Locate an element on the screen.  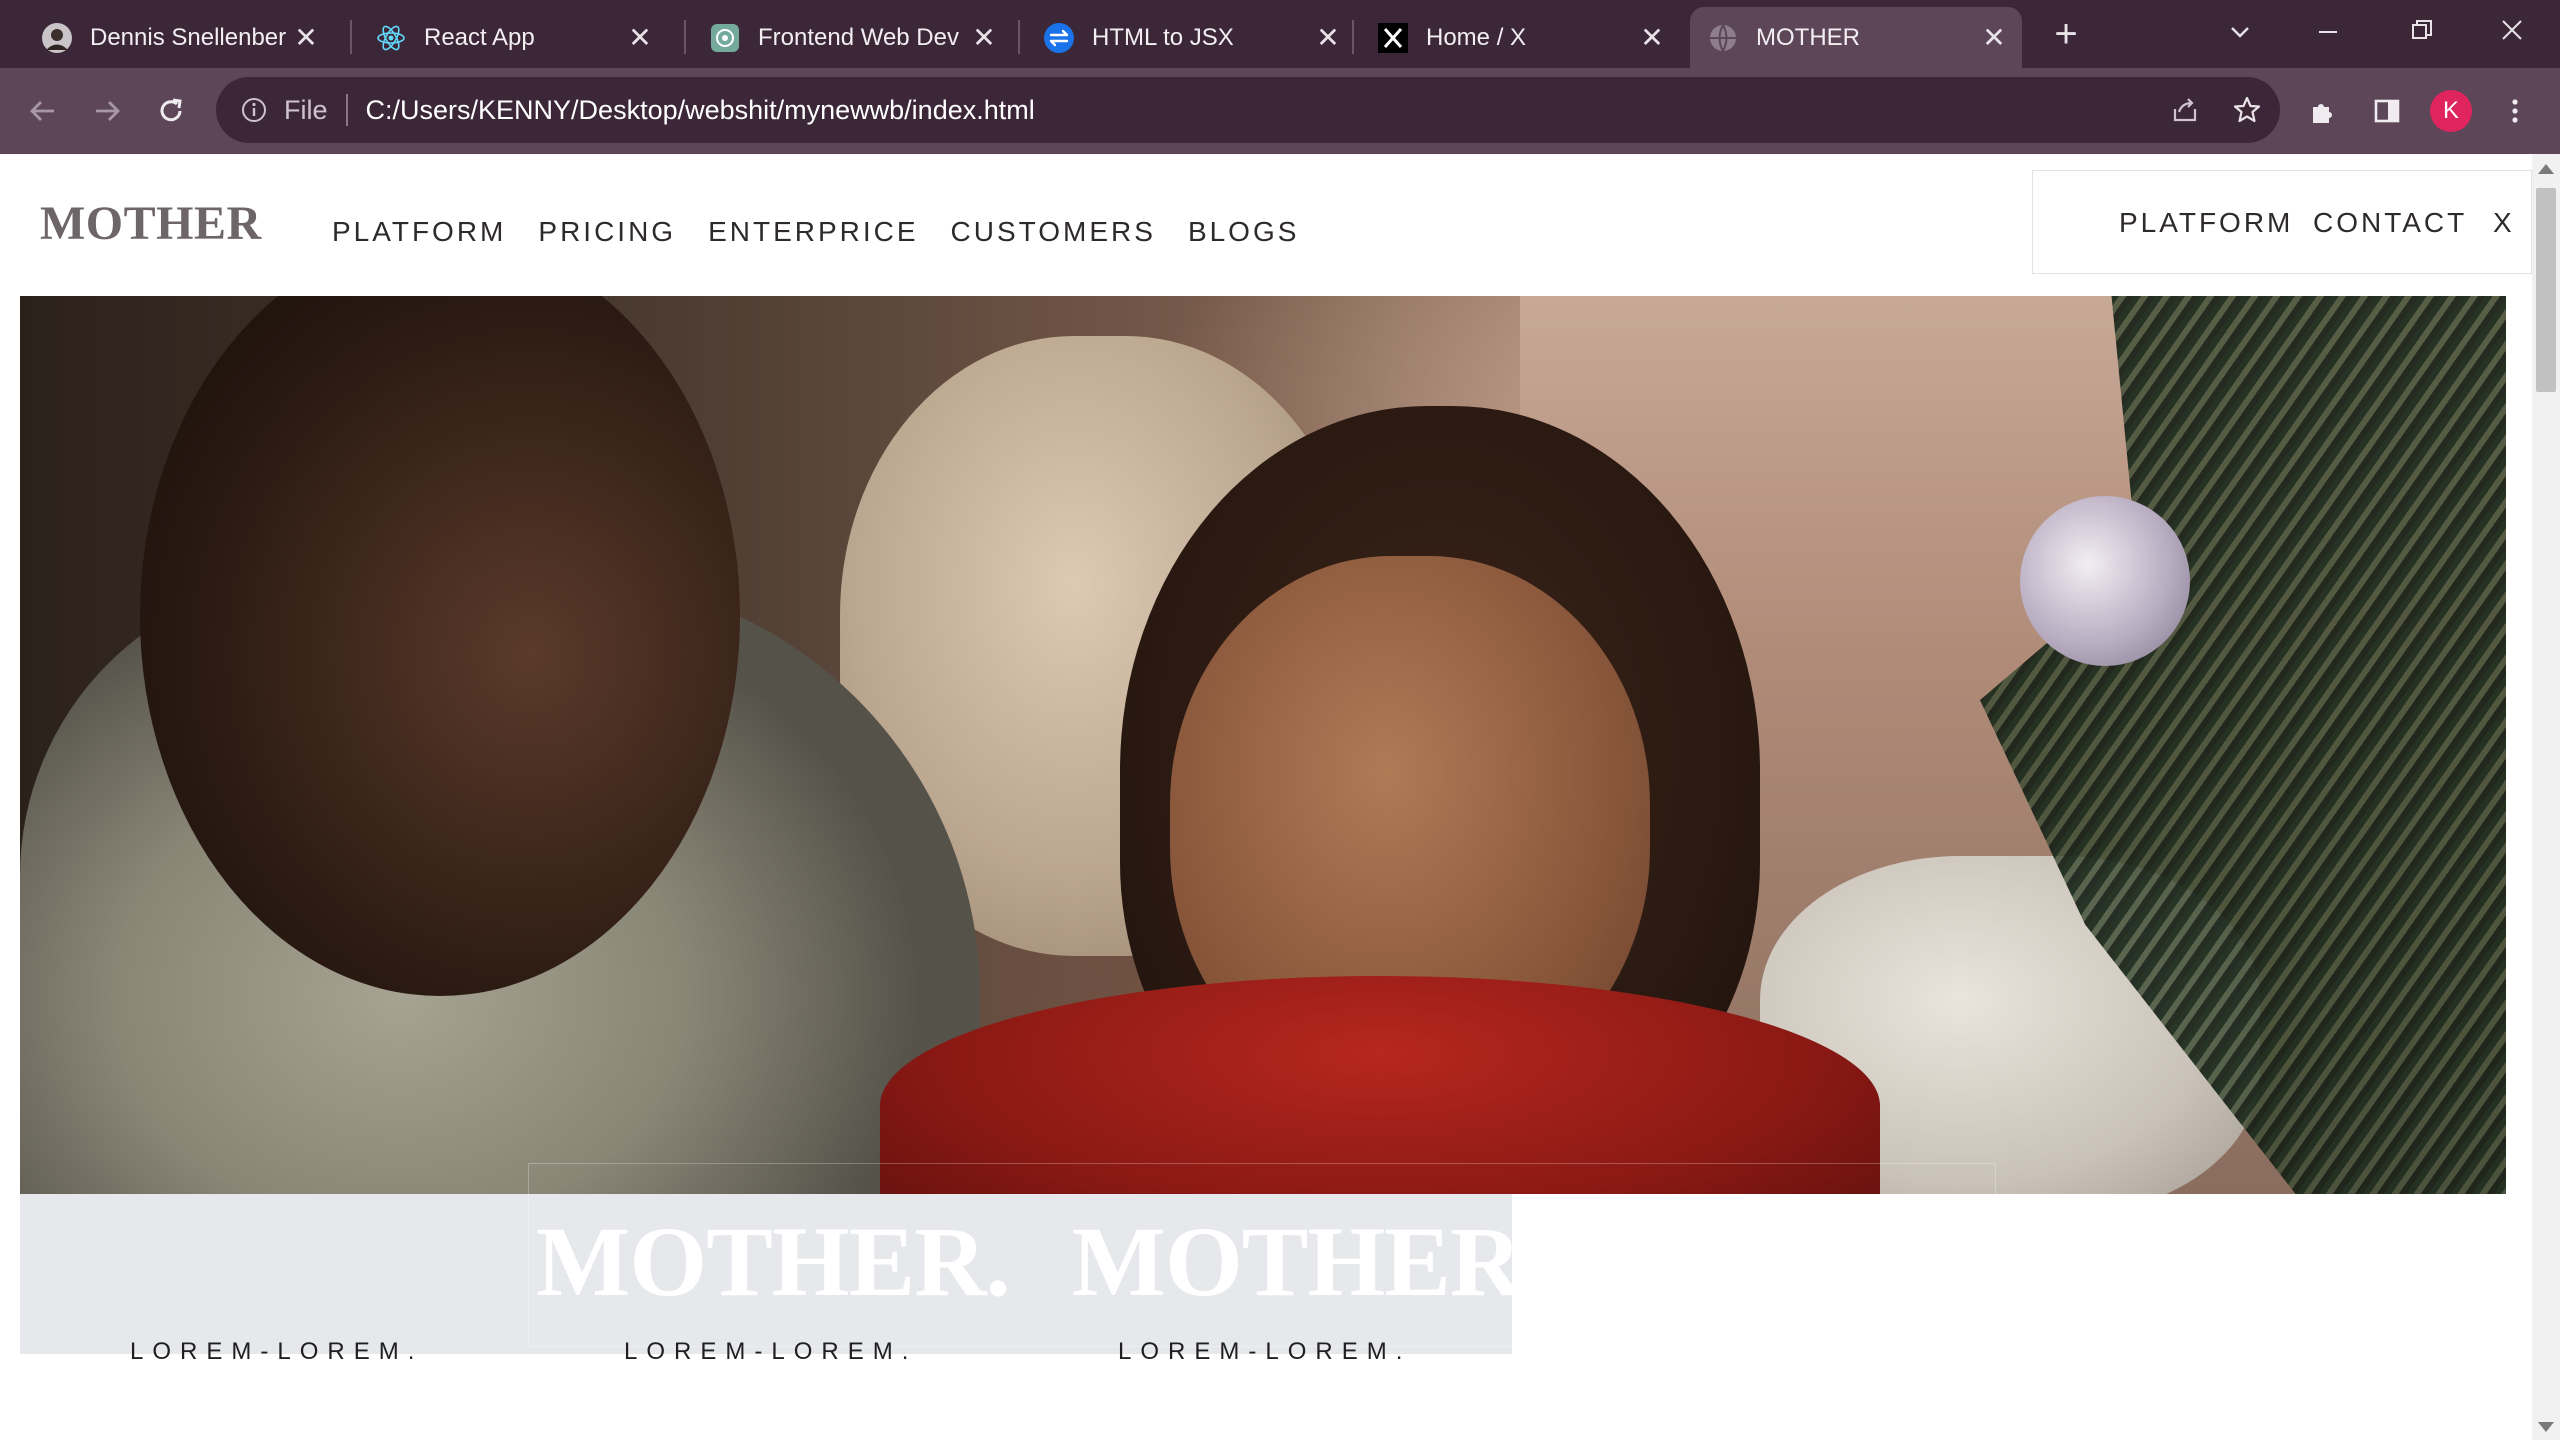
side-menu-platform: PLATFORM is located at coordinates (2206, 223).